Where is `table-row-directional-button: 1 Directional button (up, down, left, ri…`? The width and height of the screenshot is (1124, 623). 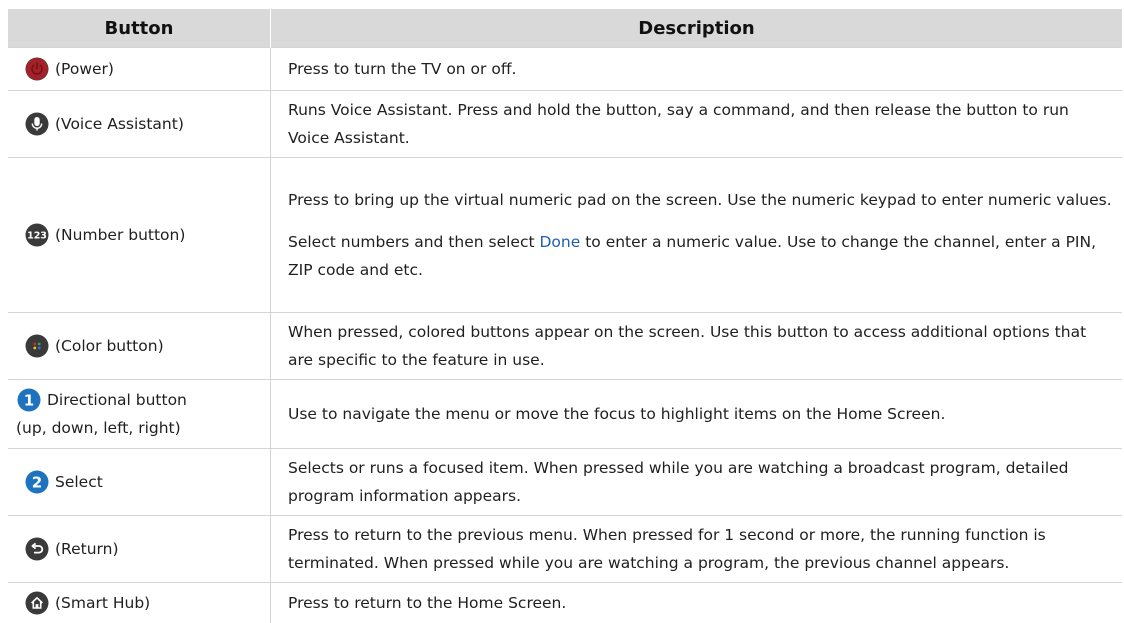 table-row-directional-button: 1 Directional button (up, down, left, ri… is located at coordinates (565, 414).